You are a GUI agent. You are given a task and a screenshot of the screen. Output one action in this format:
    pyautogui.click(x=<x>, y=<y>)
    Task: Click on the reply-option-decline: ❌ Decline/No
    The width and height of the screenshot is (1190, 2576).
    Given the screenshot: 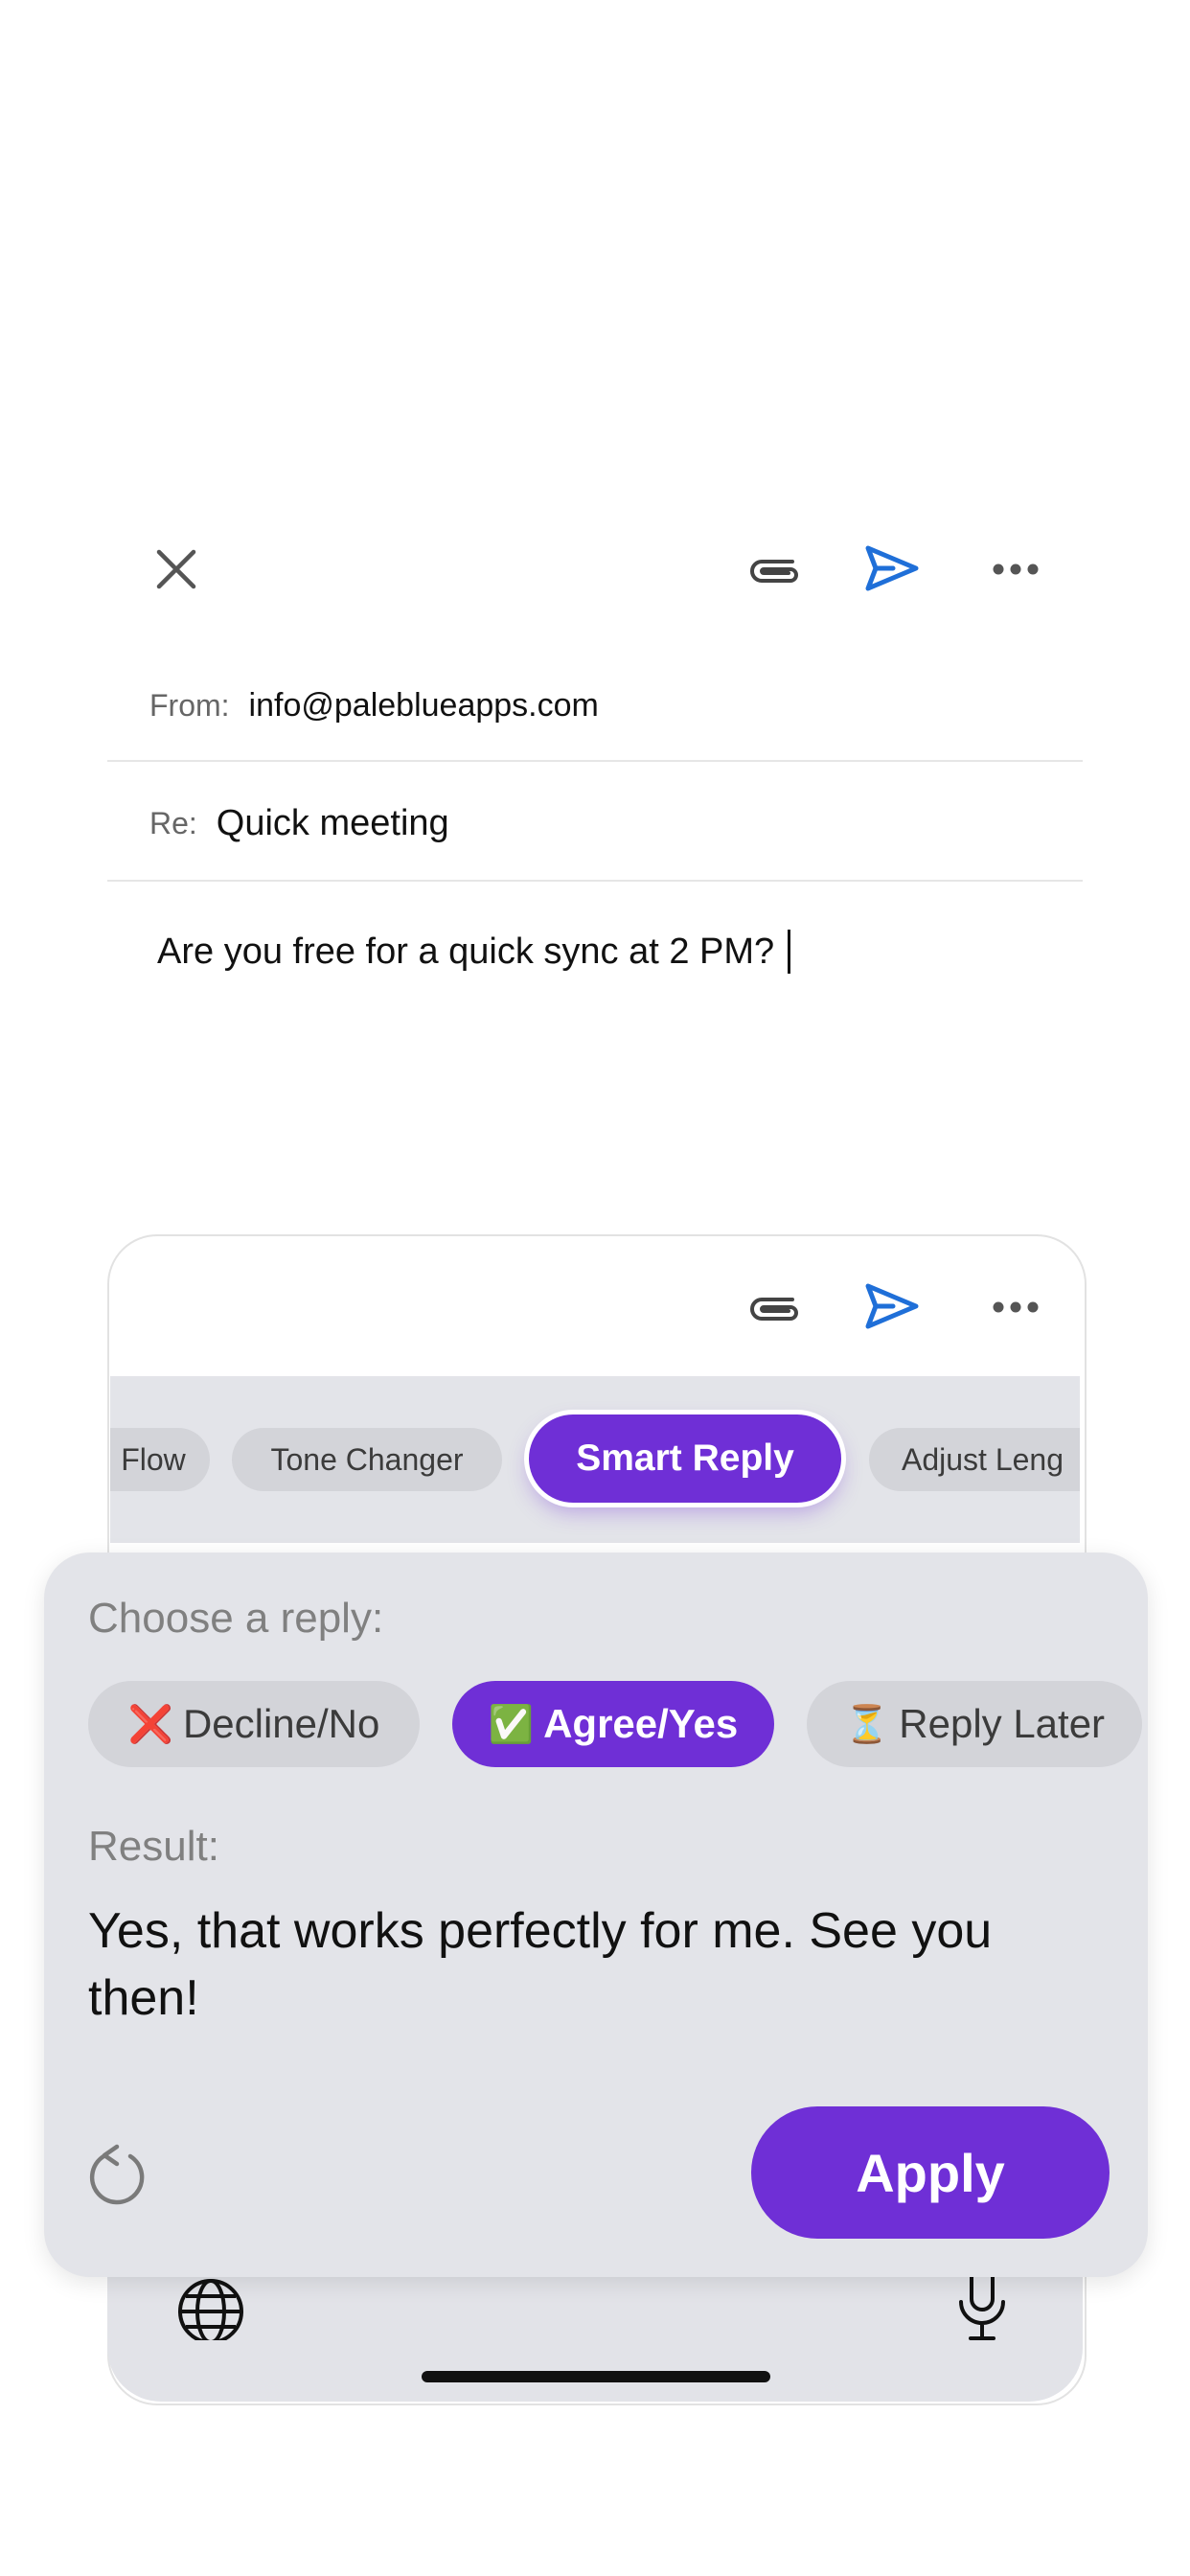 What is the action you would take?
    pyautogui.click(x=254, y=1724)
    